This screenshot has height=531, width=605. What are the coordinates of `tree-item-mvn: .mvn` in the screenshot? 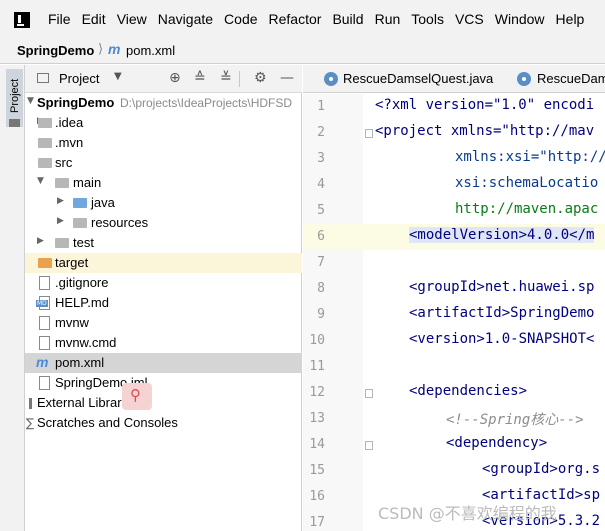 It's located at (163, 143).